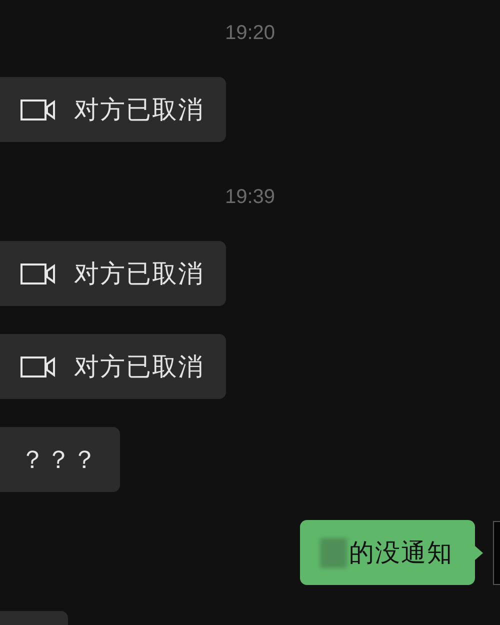 This screenshot has width=500, height=625. Describe the element at coordinates (250, 33) in the screenshot. I see `timestamp: 19:20` at that location.